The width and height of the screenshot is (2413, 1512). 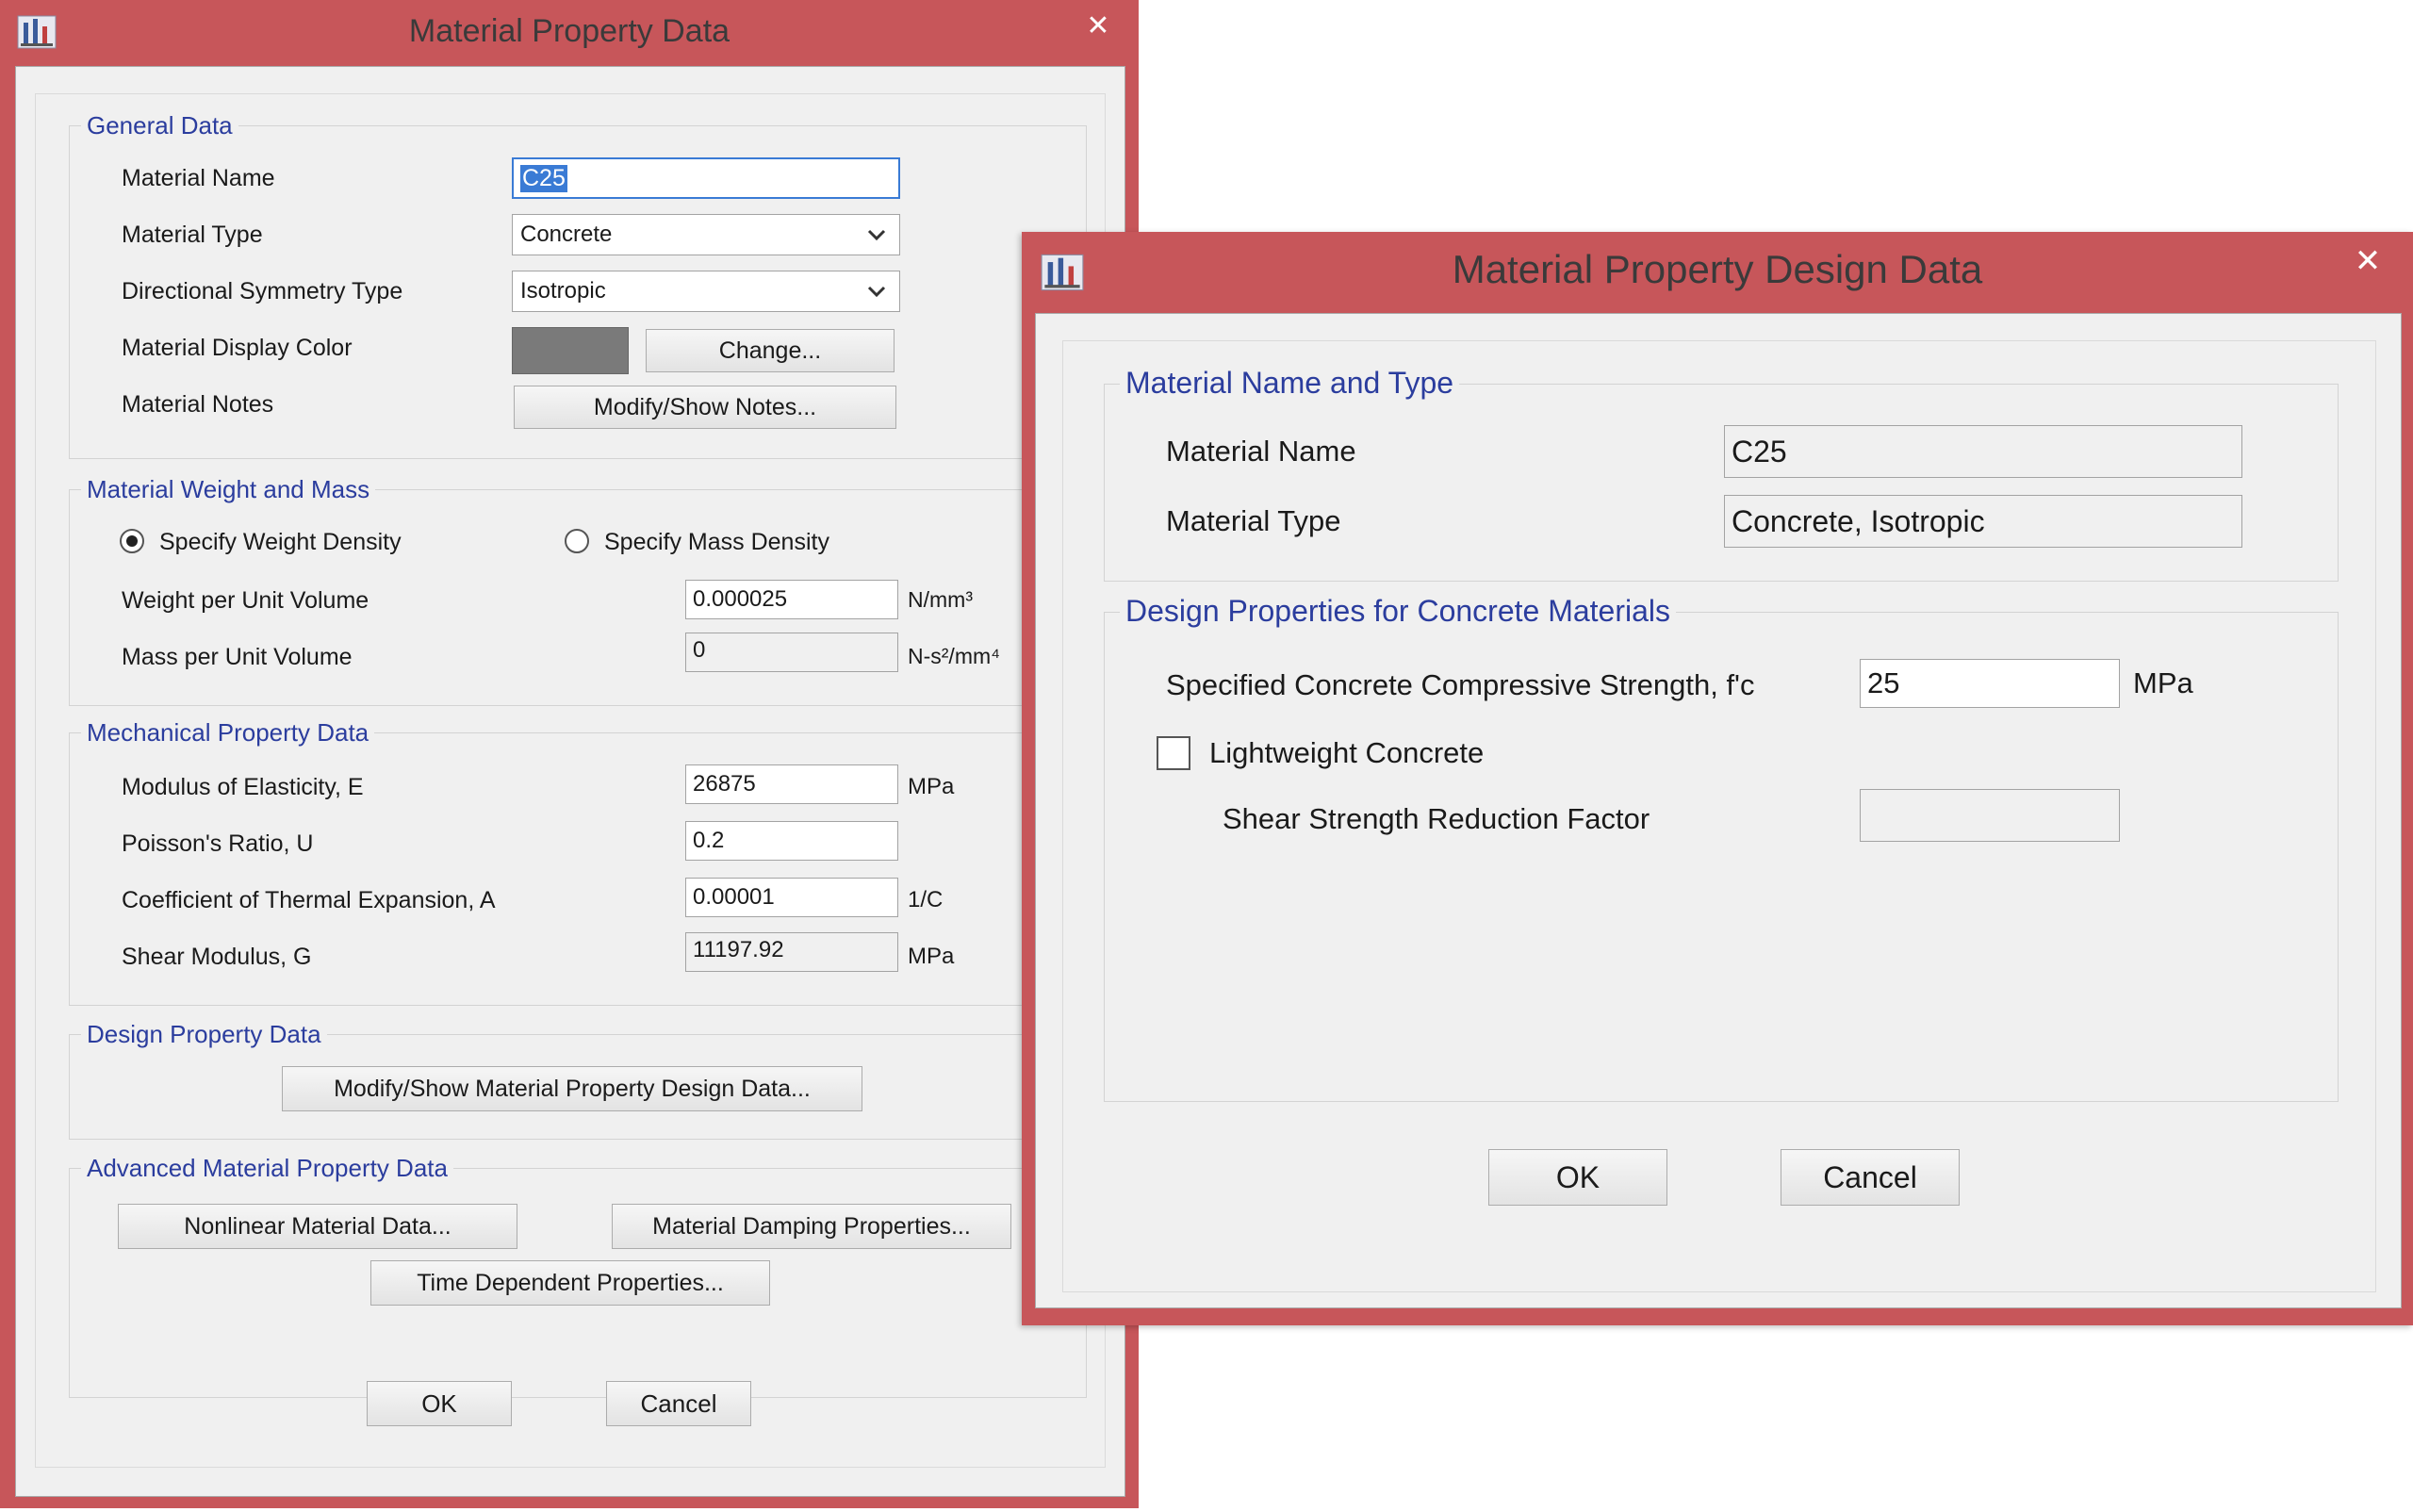 What do you see at coordinates (543, 178) in the screenshot?
I see `selected-text: C25` at bounding box center [543, 178].